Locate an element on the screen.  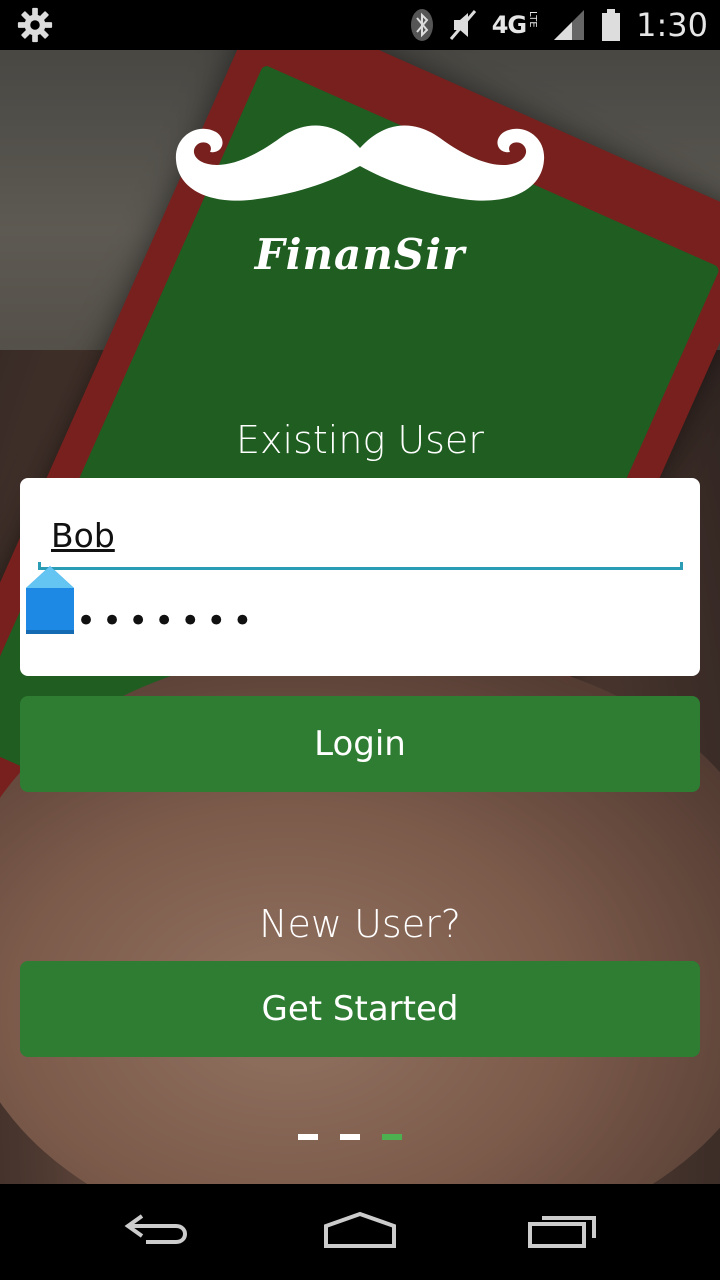
get-started-button: Get Started is located at coordinates (360, 1009).